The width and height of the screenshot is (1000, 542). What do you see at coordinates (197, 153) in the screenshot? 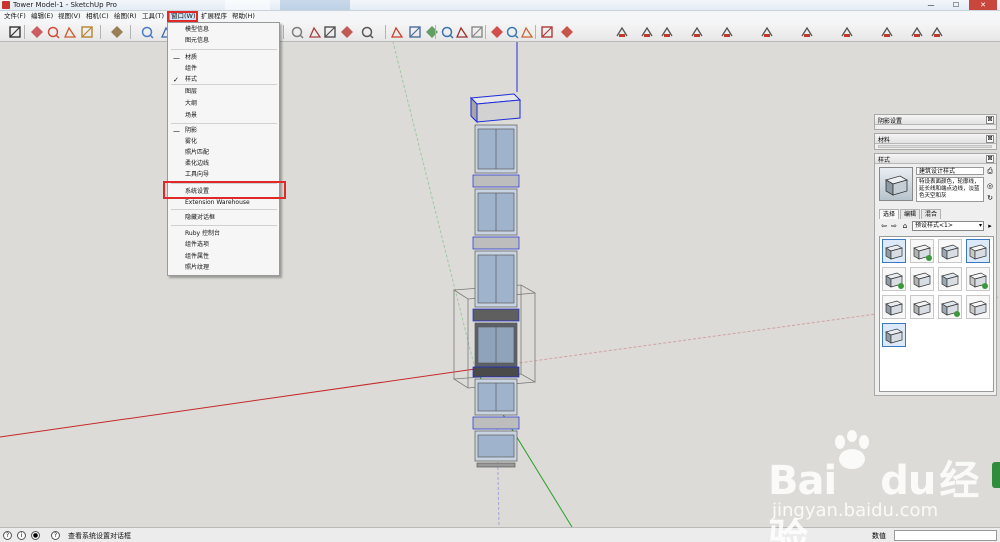
I see `menu-item-match-photo: 照片匹配` at bounding box center [197, 153].